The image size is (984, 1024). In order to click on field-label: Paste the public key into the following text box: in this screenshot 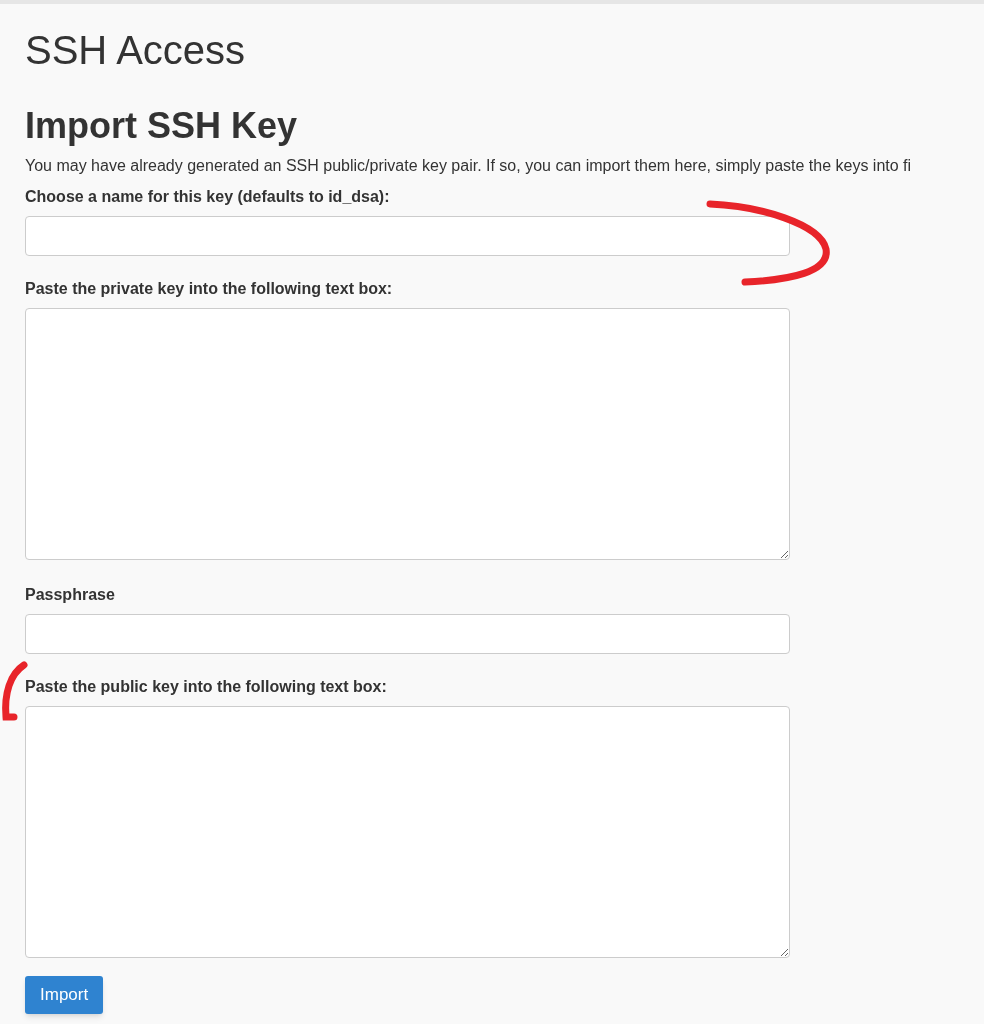, I will do `click(206, 687)`.